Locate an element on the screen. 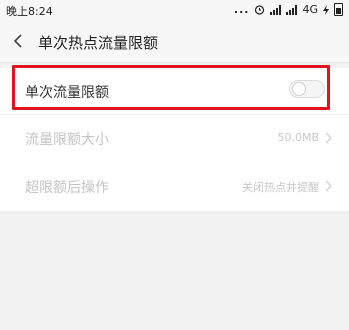  status-time: 晚上8:24 is located at coordinates (29, 11).